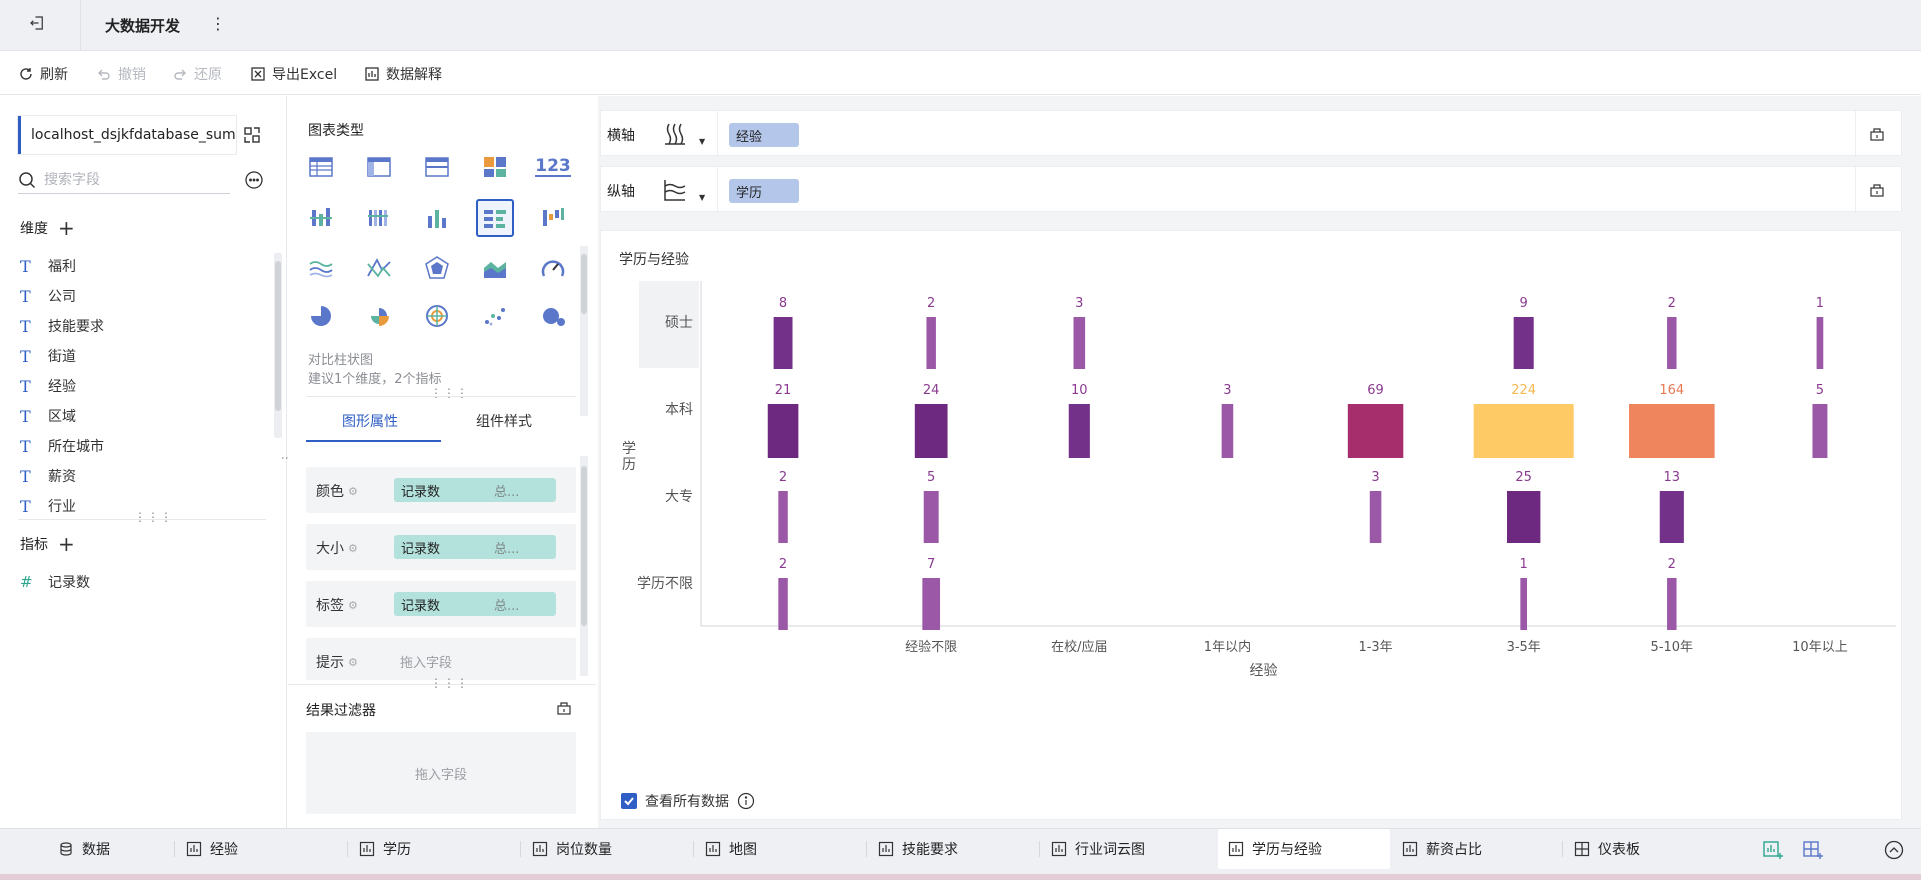 The image size is (1921, 880). I want to click on tab-job-count: 岗位数量, so click(572, 849).